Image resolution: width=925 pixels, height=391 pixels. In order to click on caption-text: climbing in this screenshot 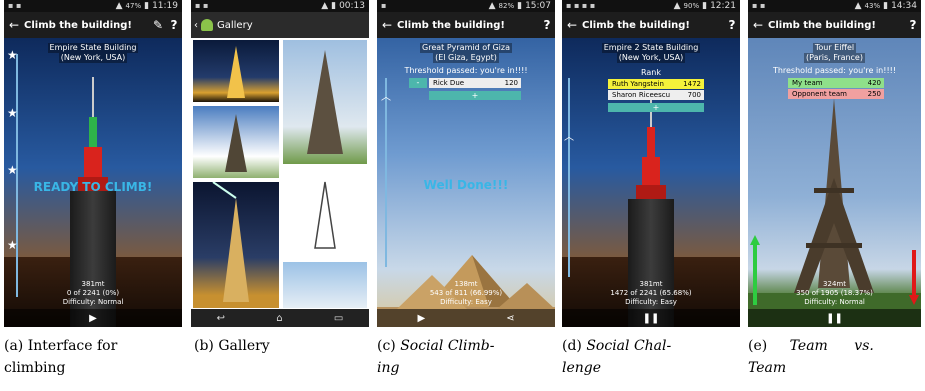, I will do `click(35, 368)`.